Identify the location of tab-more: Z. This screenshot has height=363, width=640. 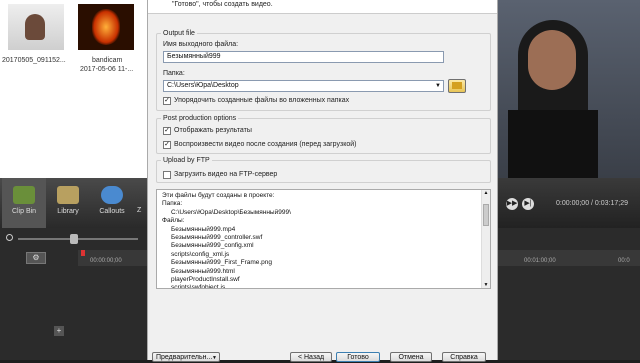
(140, 203).